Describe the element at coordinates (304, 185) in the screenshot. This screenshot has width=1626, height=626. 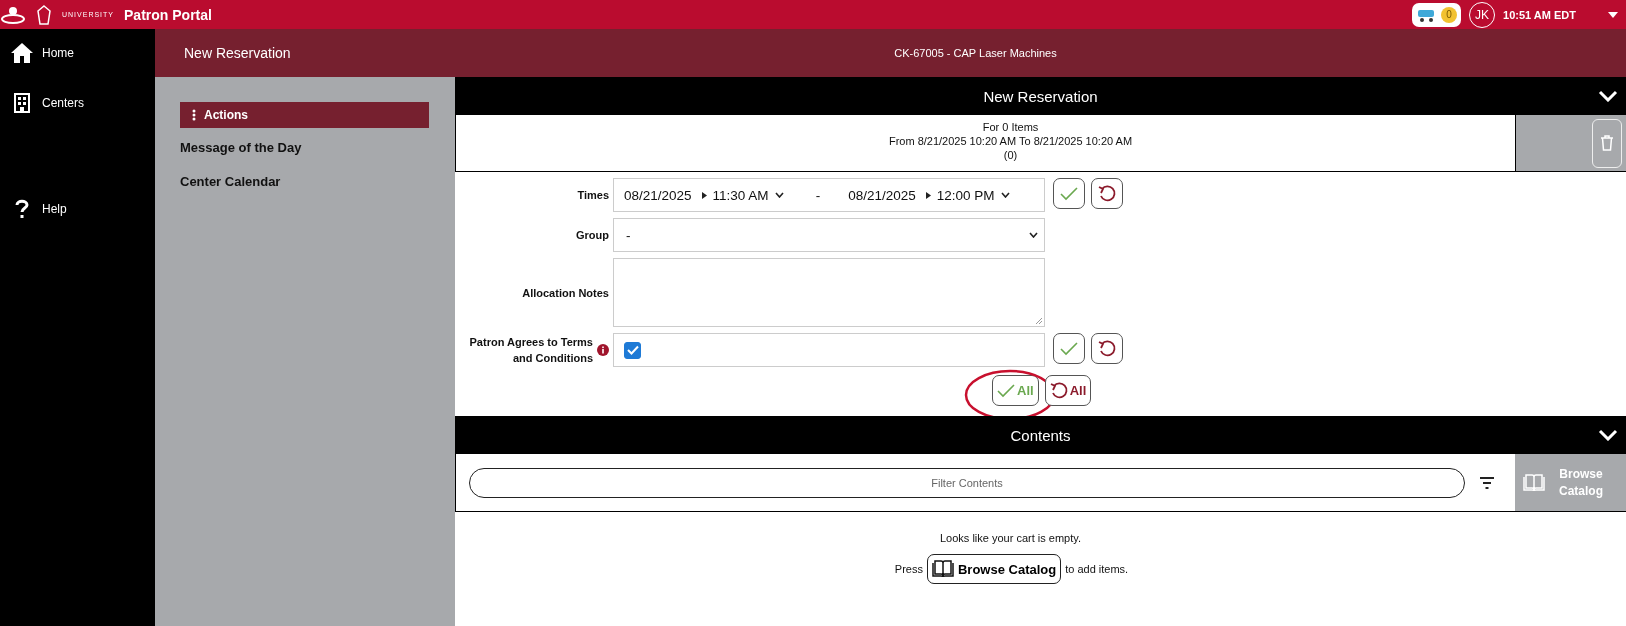
I see `action-link: Center Calendar` at that location.